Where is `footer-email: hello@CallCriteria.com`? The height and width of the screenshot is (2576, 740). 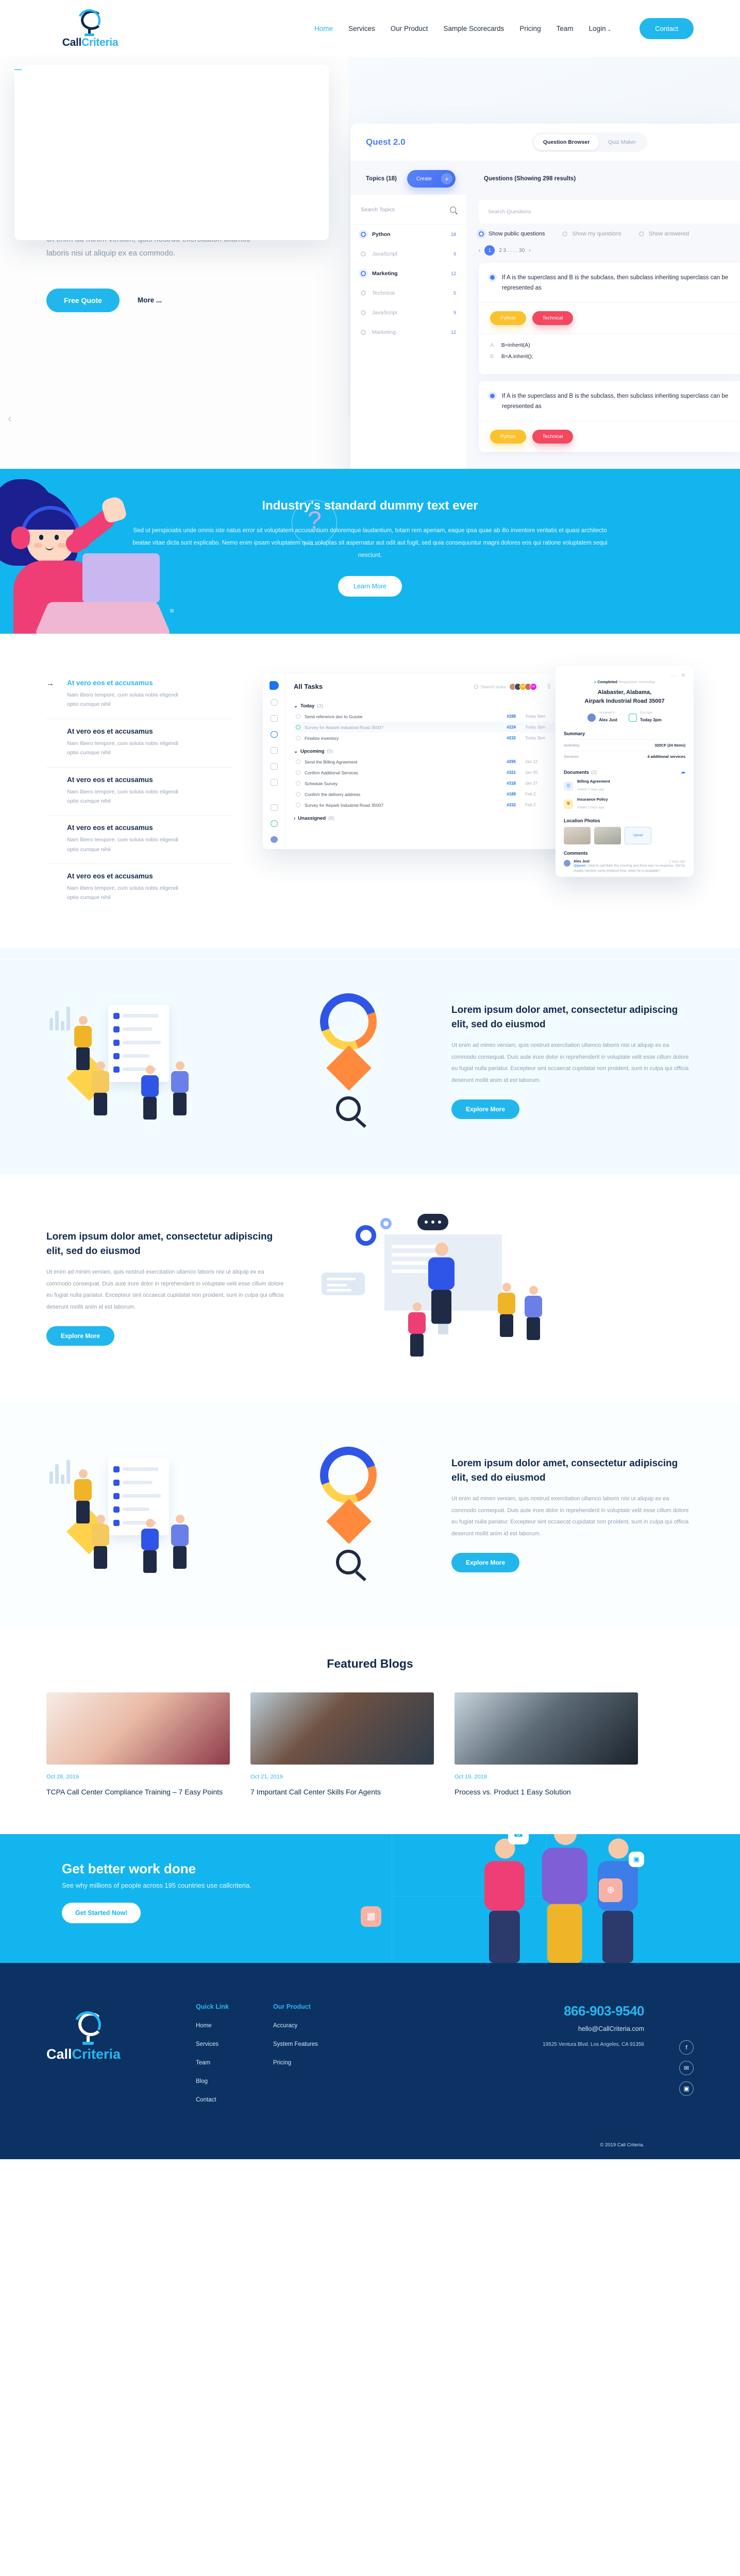 footer-email: hello@CallCriteria.com is located at coordinates (593, 2029).